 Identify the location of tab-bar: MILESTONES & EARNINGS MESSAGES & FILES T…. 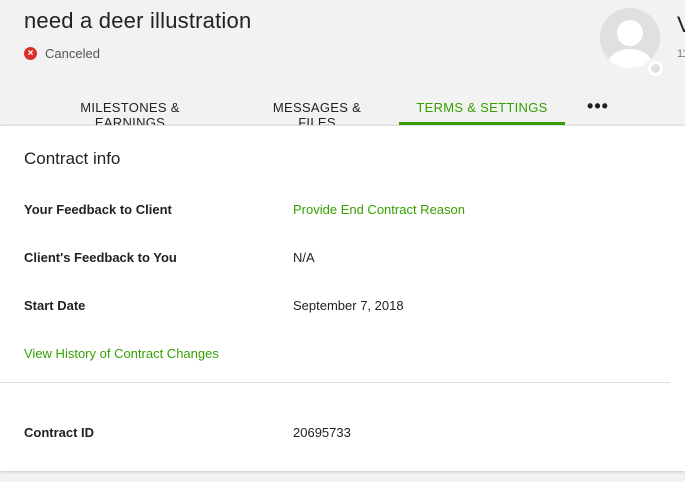
(342, 113).